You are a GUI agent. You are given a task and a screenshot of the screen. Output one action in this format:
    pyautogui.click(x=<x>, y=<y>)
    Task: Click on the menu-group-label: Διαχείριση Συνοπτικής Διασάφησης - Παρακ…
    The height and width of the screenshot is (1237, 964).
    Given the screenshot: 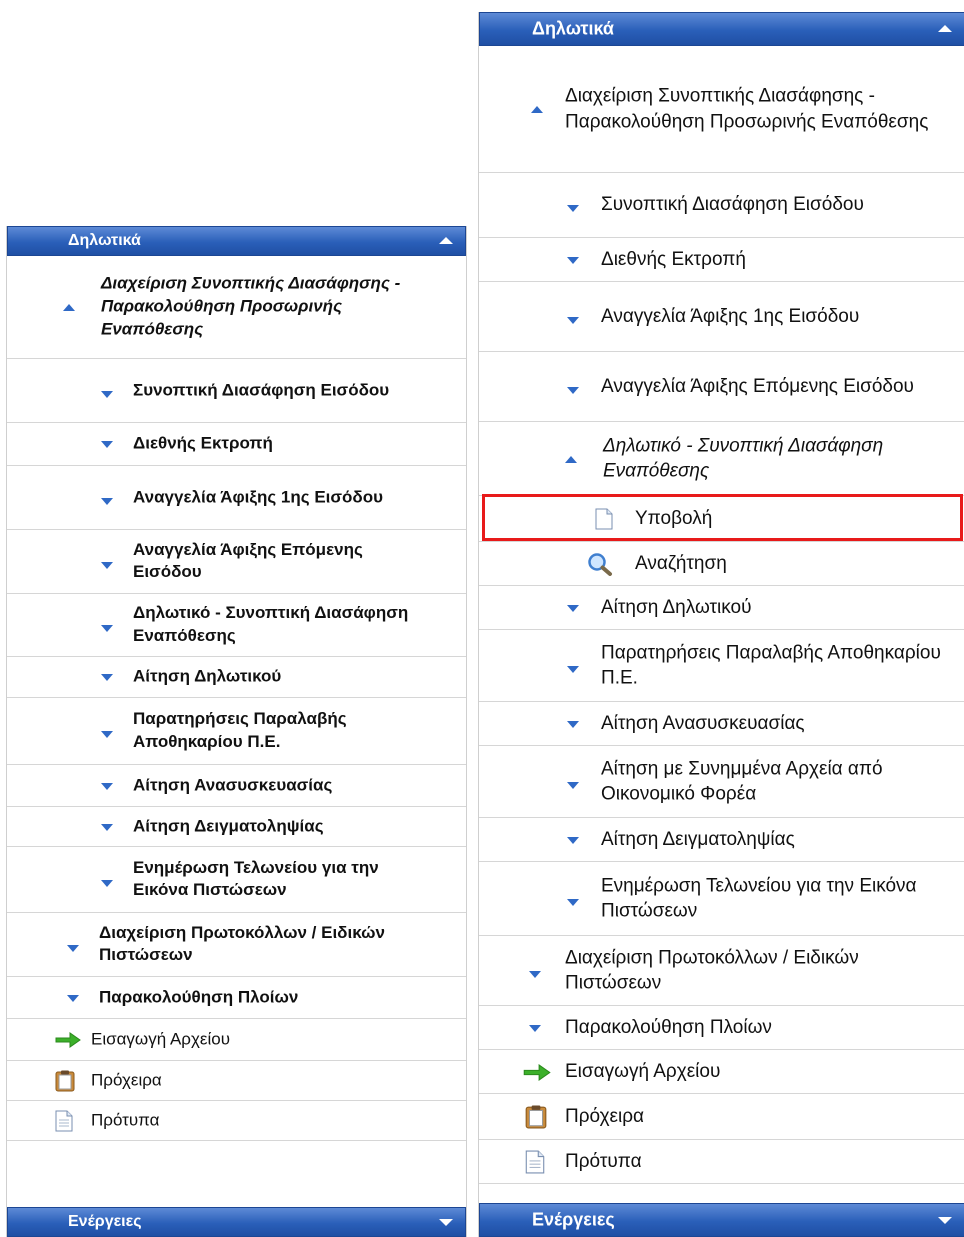 What is the action you would take?
    pyautogui.click(x=747, y=108)
    